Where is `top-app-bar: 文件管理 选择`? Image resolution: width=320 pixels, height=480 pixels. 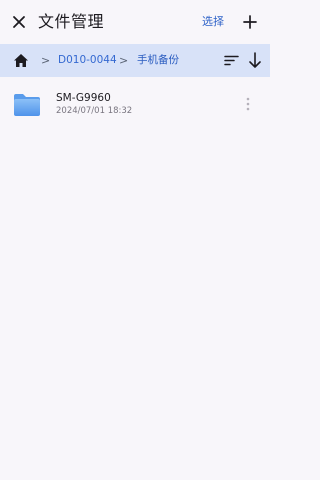
top-app-bar: 文件管理 选择 is located at coordinates (135, 22).